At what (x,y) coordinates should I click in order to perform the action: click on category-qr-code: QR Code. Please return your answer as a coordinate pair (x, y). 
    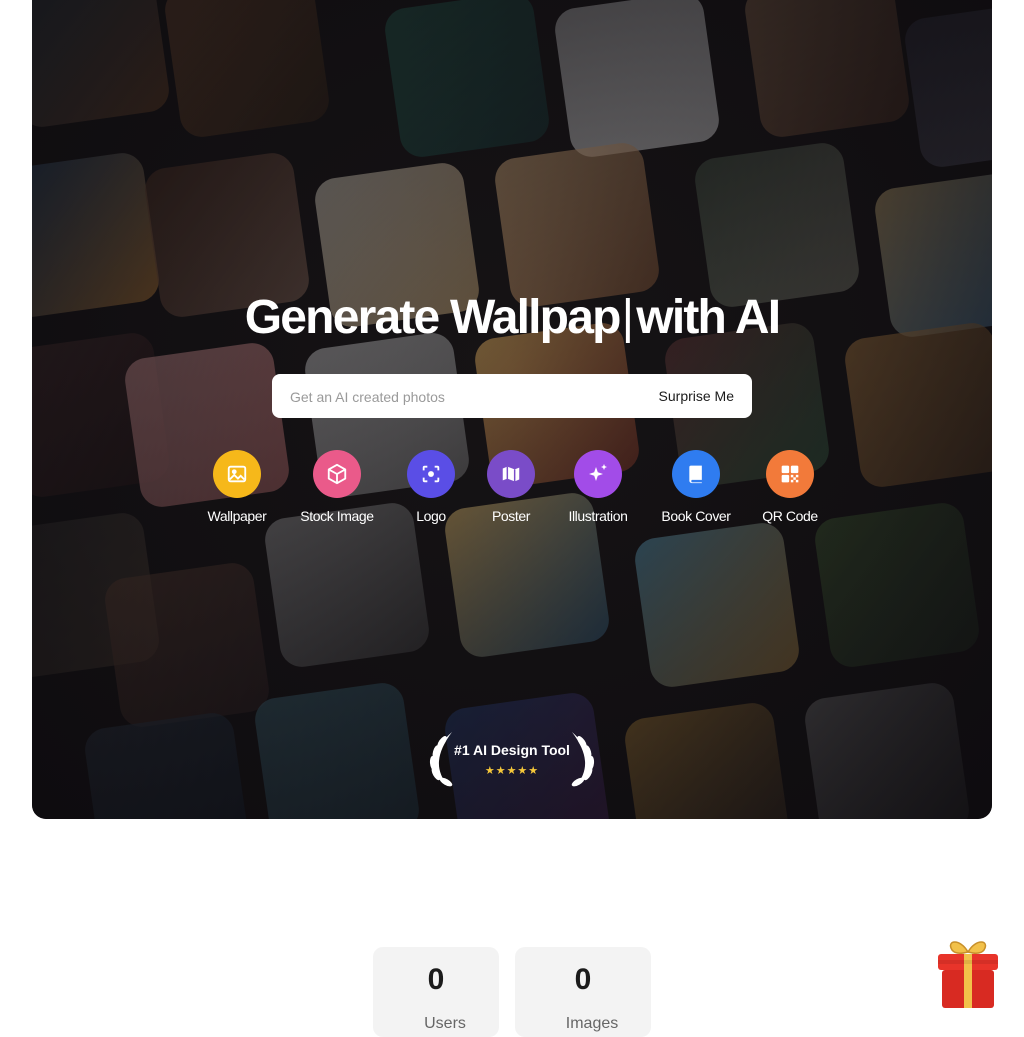
    Looking at the image, I should click on (790, 487).